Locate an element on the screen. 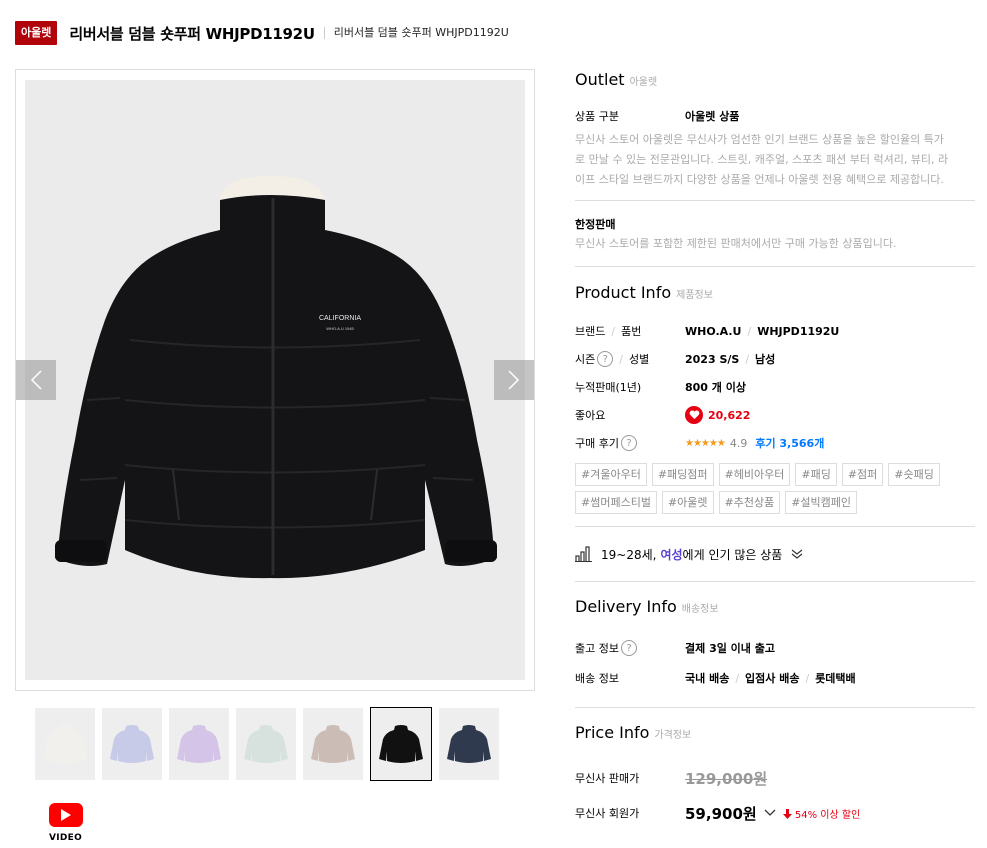 The image size is (987, 848). tag-9: #추천상품 is located at coordinates (749, 502).